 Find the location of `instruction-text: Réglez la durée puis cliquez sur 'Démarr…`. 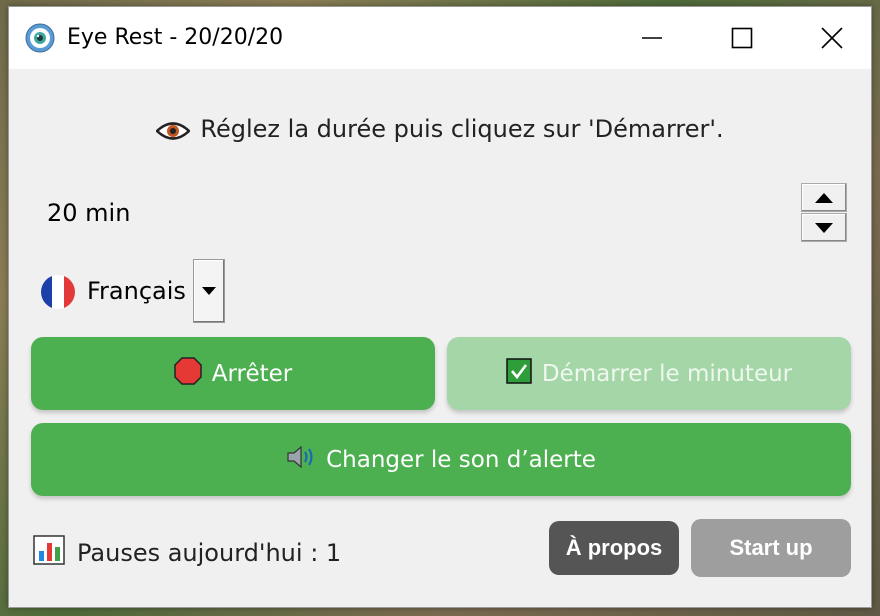

instruction-text: Réglez la durée puis cliquez sur 'Démarr… is located at coordinates (440, 131).